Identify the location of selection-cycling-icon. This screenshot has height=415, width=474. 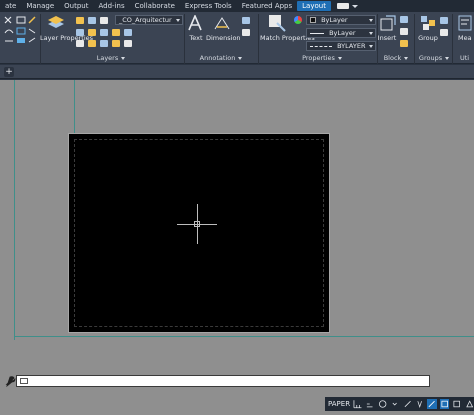
(456, 404).